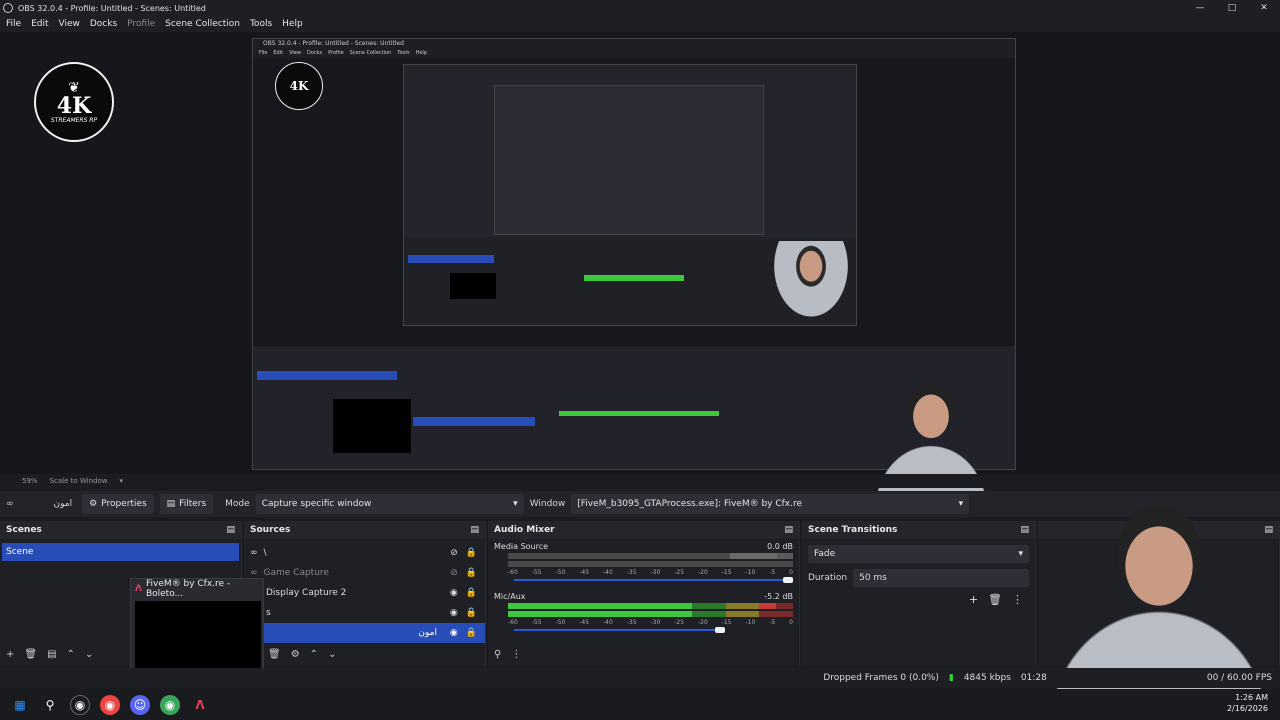 The image size is (1280, 720). I want to click on nested-menu-file: File, so click(263, 53).